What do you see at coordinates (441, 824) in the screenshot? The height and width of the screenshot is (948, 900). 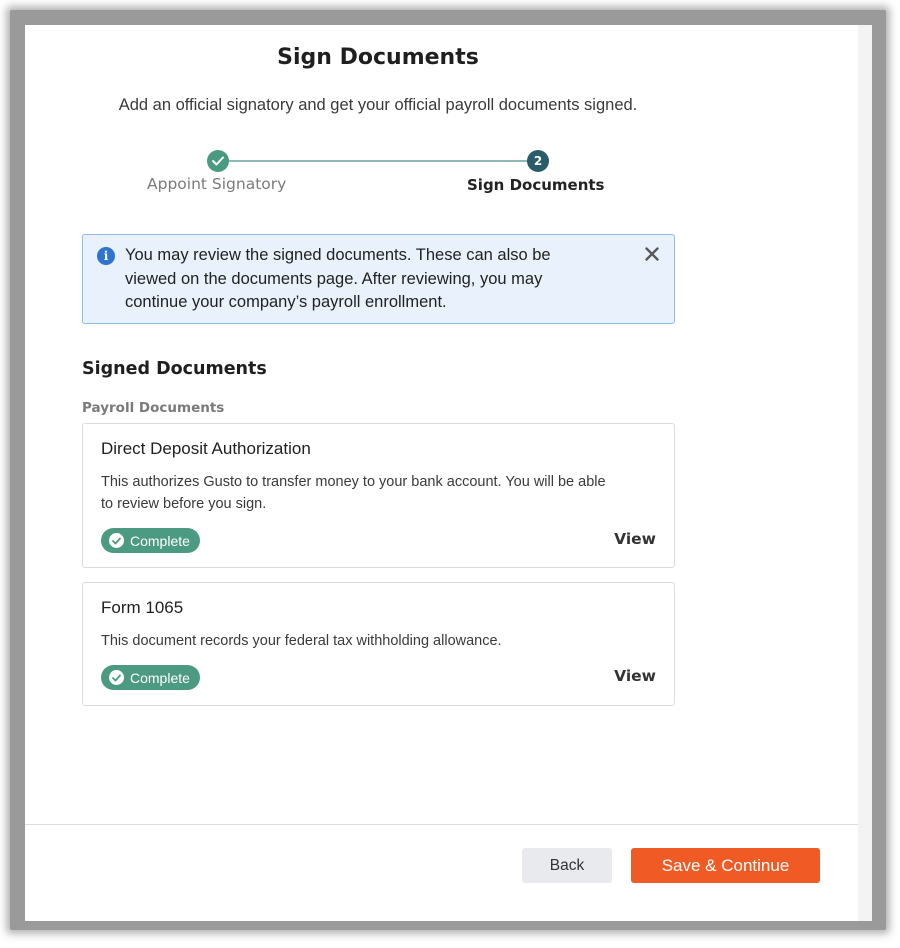 I see `footer-divider` at bounding box center [441, 824].